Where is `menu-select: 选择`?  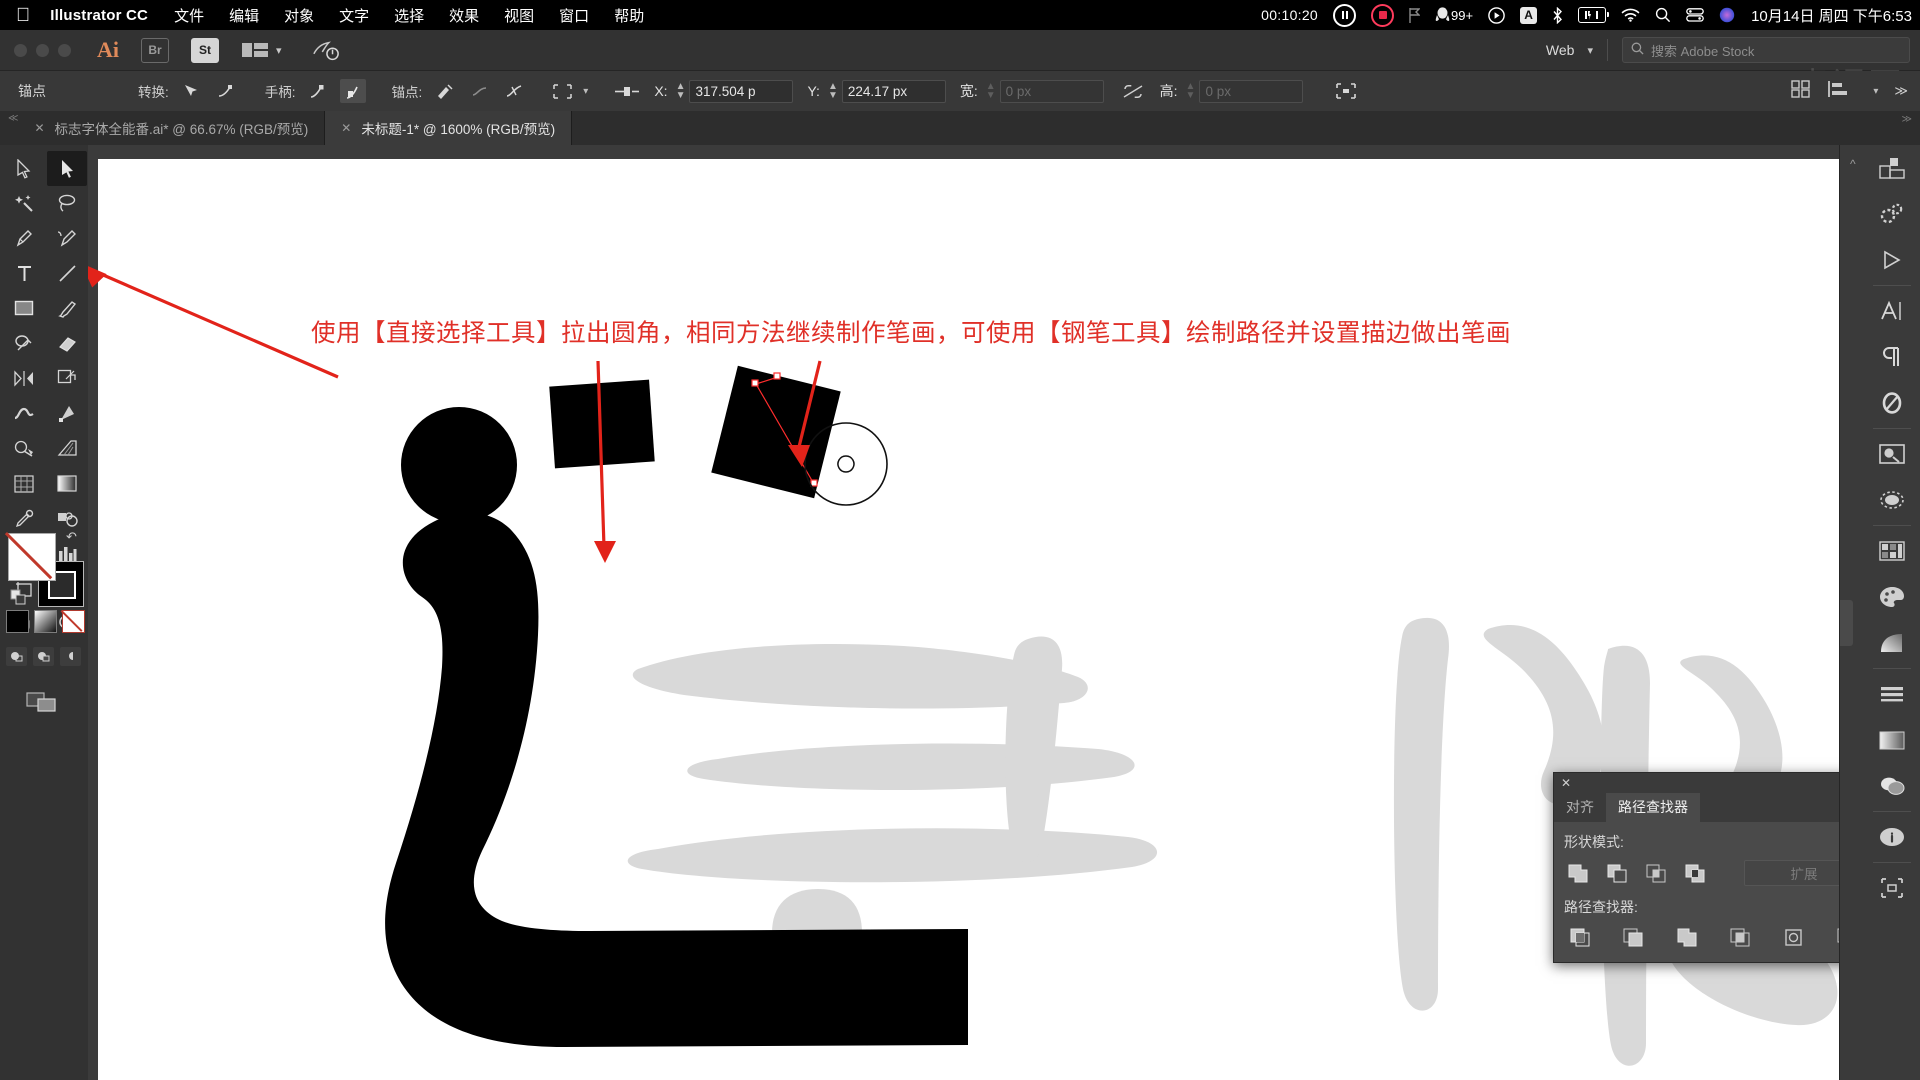
menu-select: 选择 is located at coordinates (409, 15).